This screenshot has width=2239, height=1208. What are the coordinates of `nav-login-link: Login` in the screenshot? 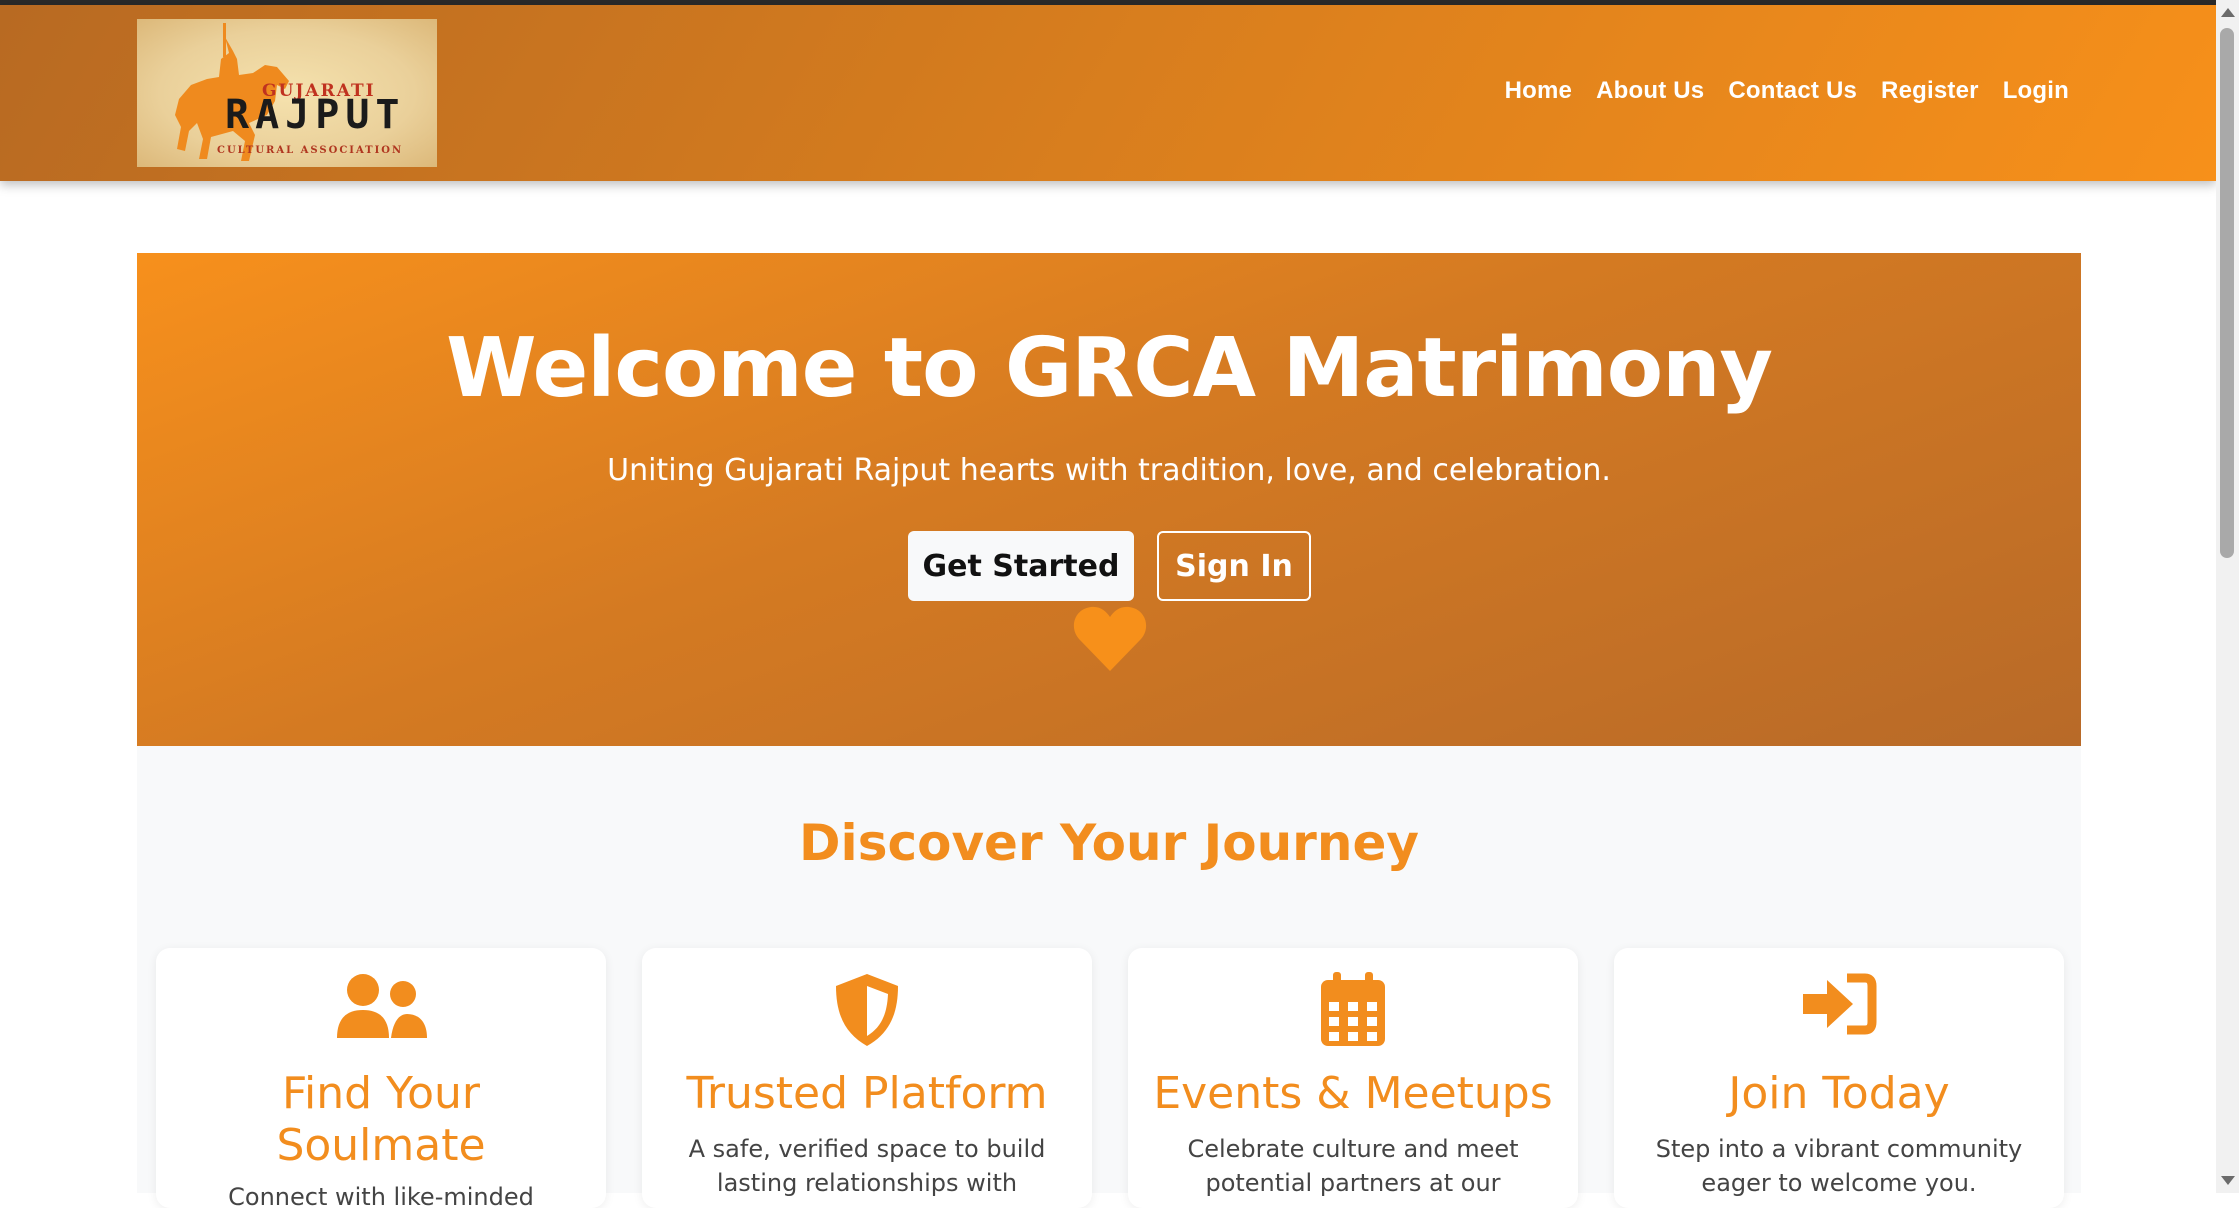 It's located at (2036, 91).